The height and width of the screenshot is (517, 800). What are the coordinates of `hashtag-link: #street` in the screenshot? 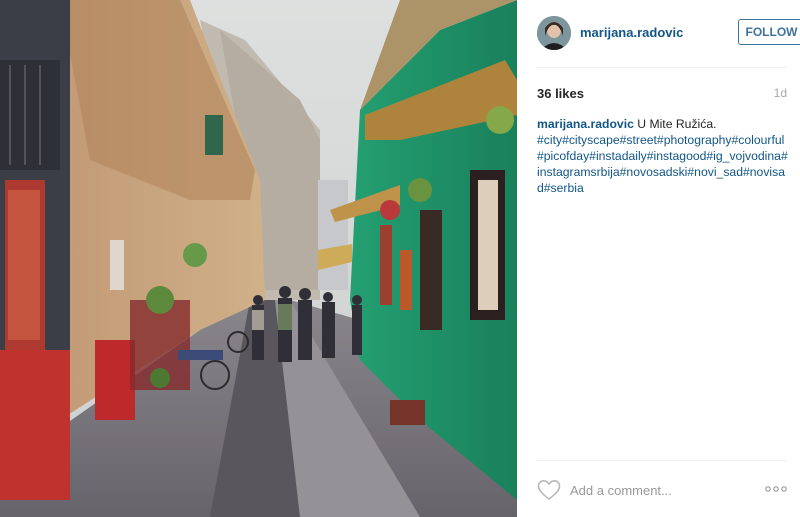 It's located at (638, 140).